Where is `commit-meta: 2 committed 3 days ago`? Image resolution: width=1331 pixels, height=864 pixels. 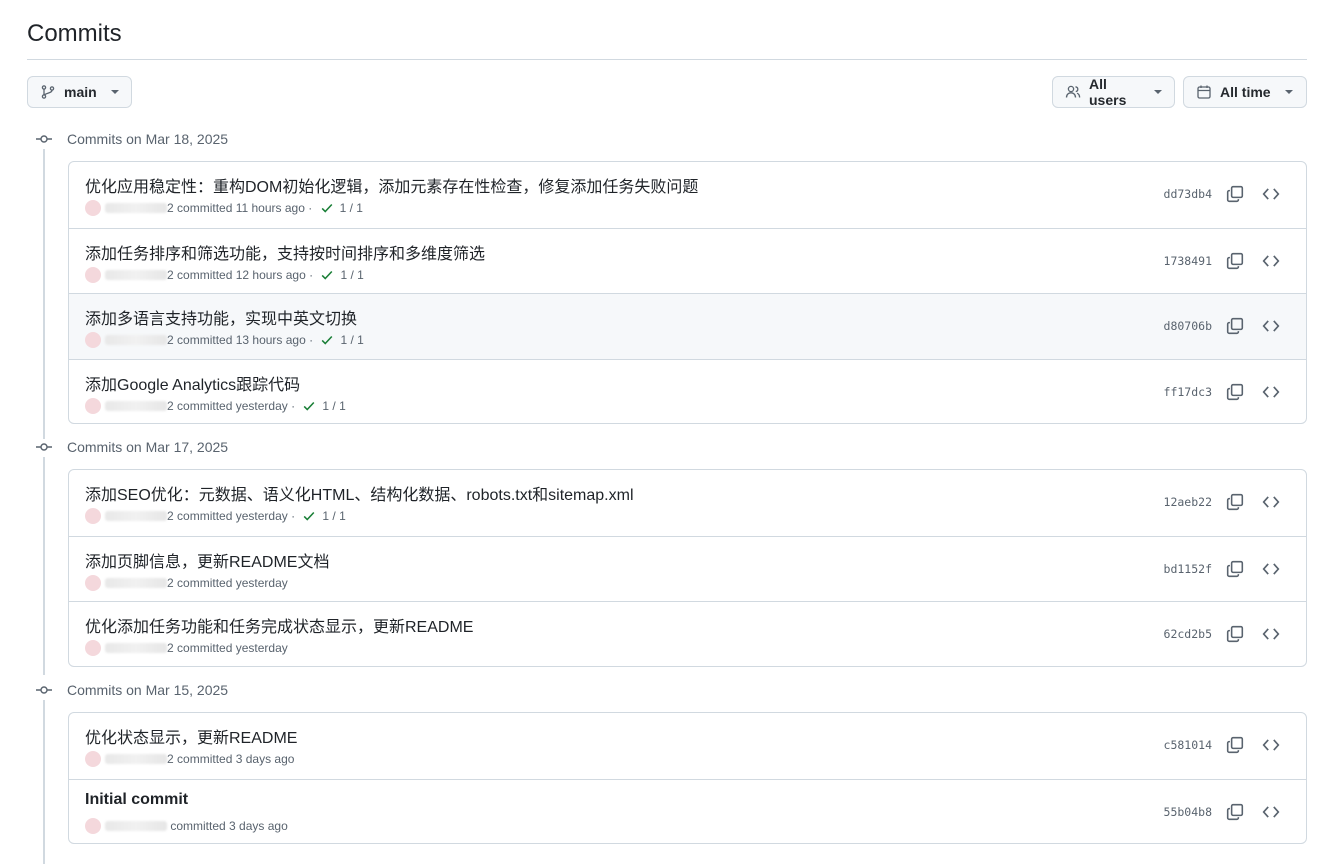
commit-meta: 2 committed 3 days ago is located at coordinates (189, 759).